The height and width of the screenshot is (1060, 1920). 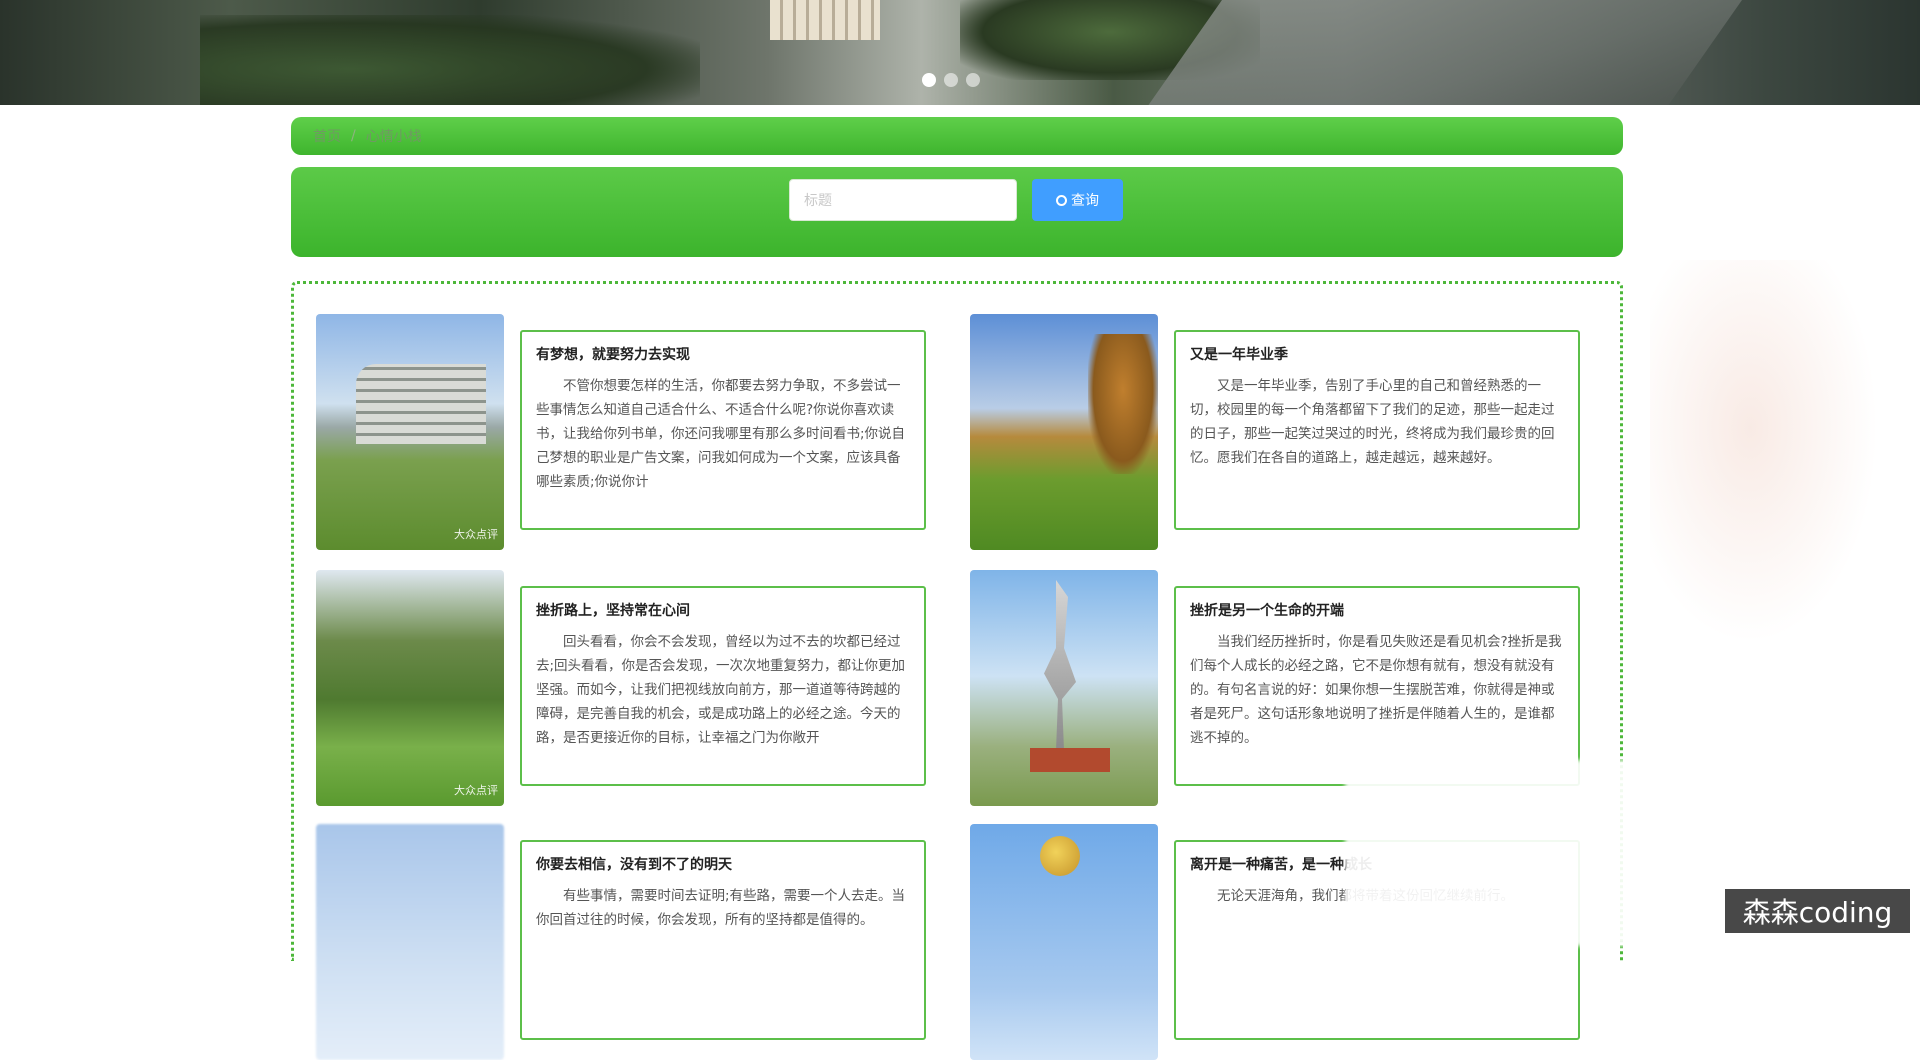 What do you see at coordinates (1775, 470) in the screenshot?
I see `background-decoration` at bounding box center [1775, 470].